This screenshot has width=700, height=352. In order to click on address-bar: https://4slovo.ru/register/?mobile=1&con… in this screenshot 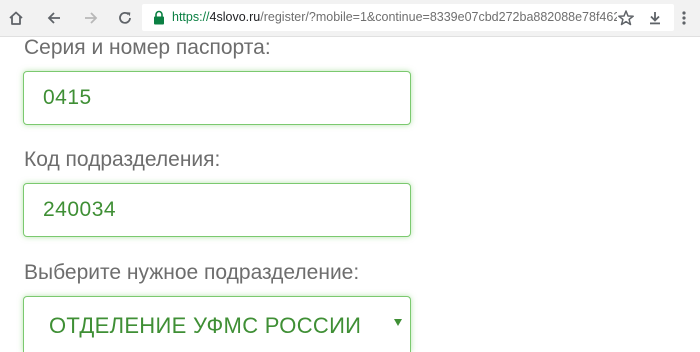, I will do `click(408, 17)`.